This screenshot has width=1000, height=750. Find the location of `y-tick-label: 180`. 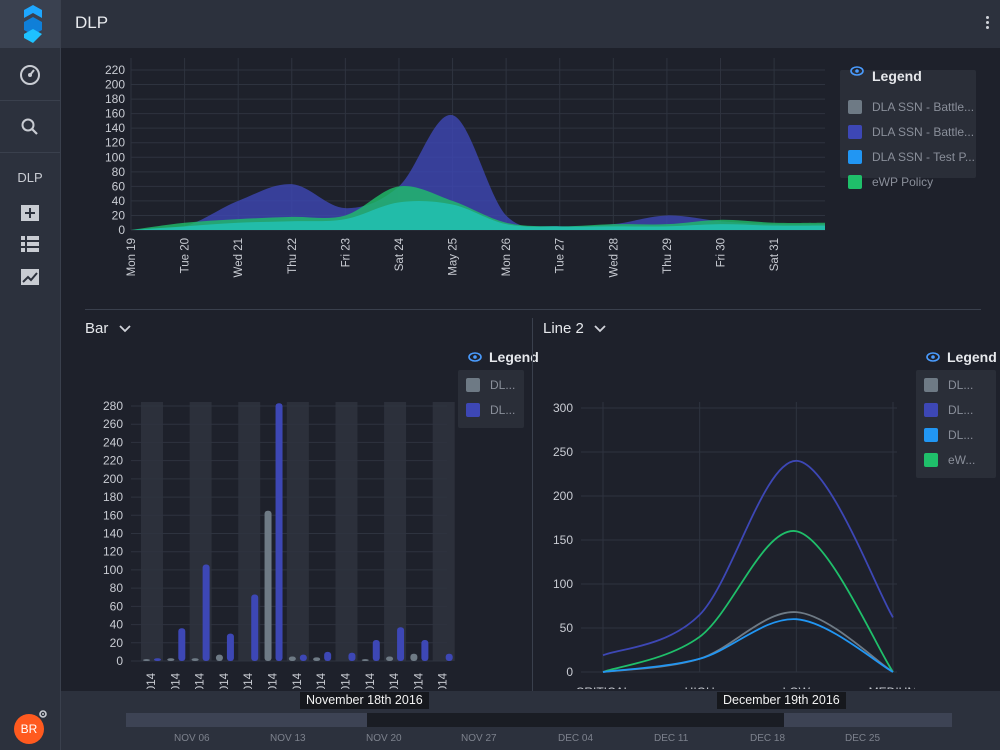

y-tick-label: 180 is located at coordinates (115, 99).